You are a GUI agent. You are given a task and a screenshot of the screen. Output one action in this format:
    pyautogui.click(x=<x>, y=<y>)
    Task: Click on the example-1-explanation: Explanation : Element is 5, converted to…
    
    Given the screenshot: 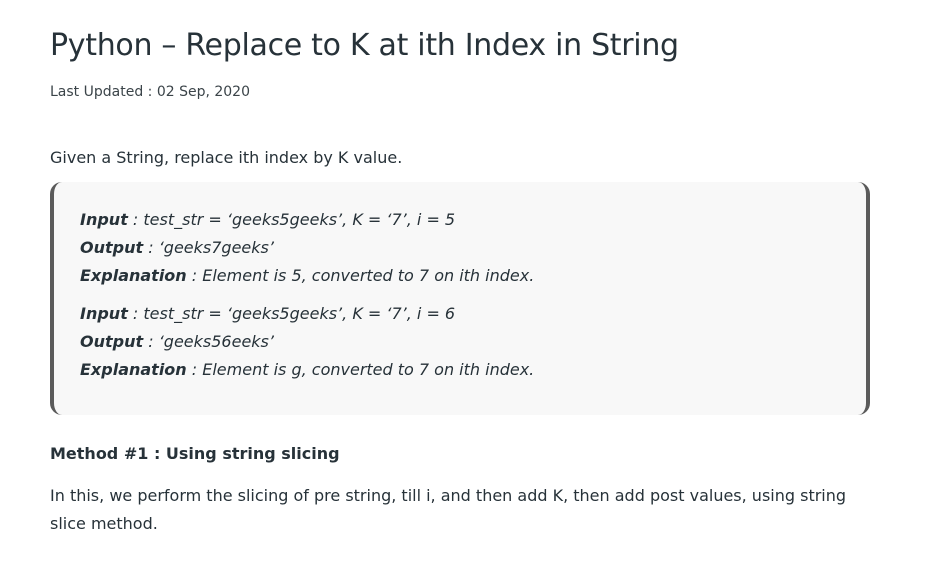 What is the action you would take?
    pyautogui.click(x=307, y=275)
    